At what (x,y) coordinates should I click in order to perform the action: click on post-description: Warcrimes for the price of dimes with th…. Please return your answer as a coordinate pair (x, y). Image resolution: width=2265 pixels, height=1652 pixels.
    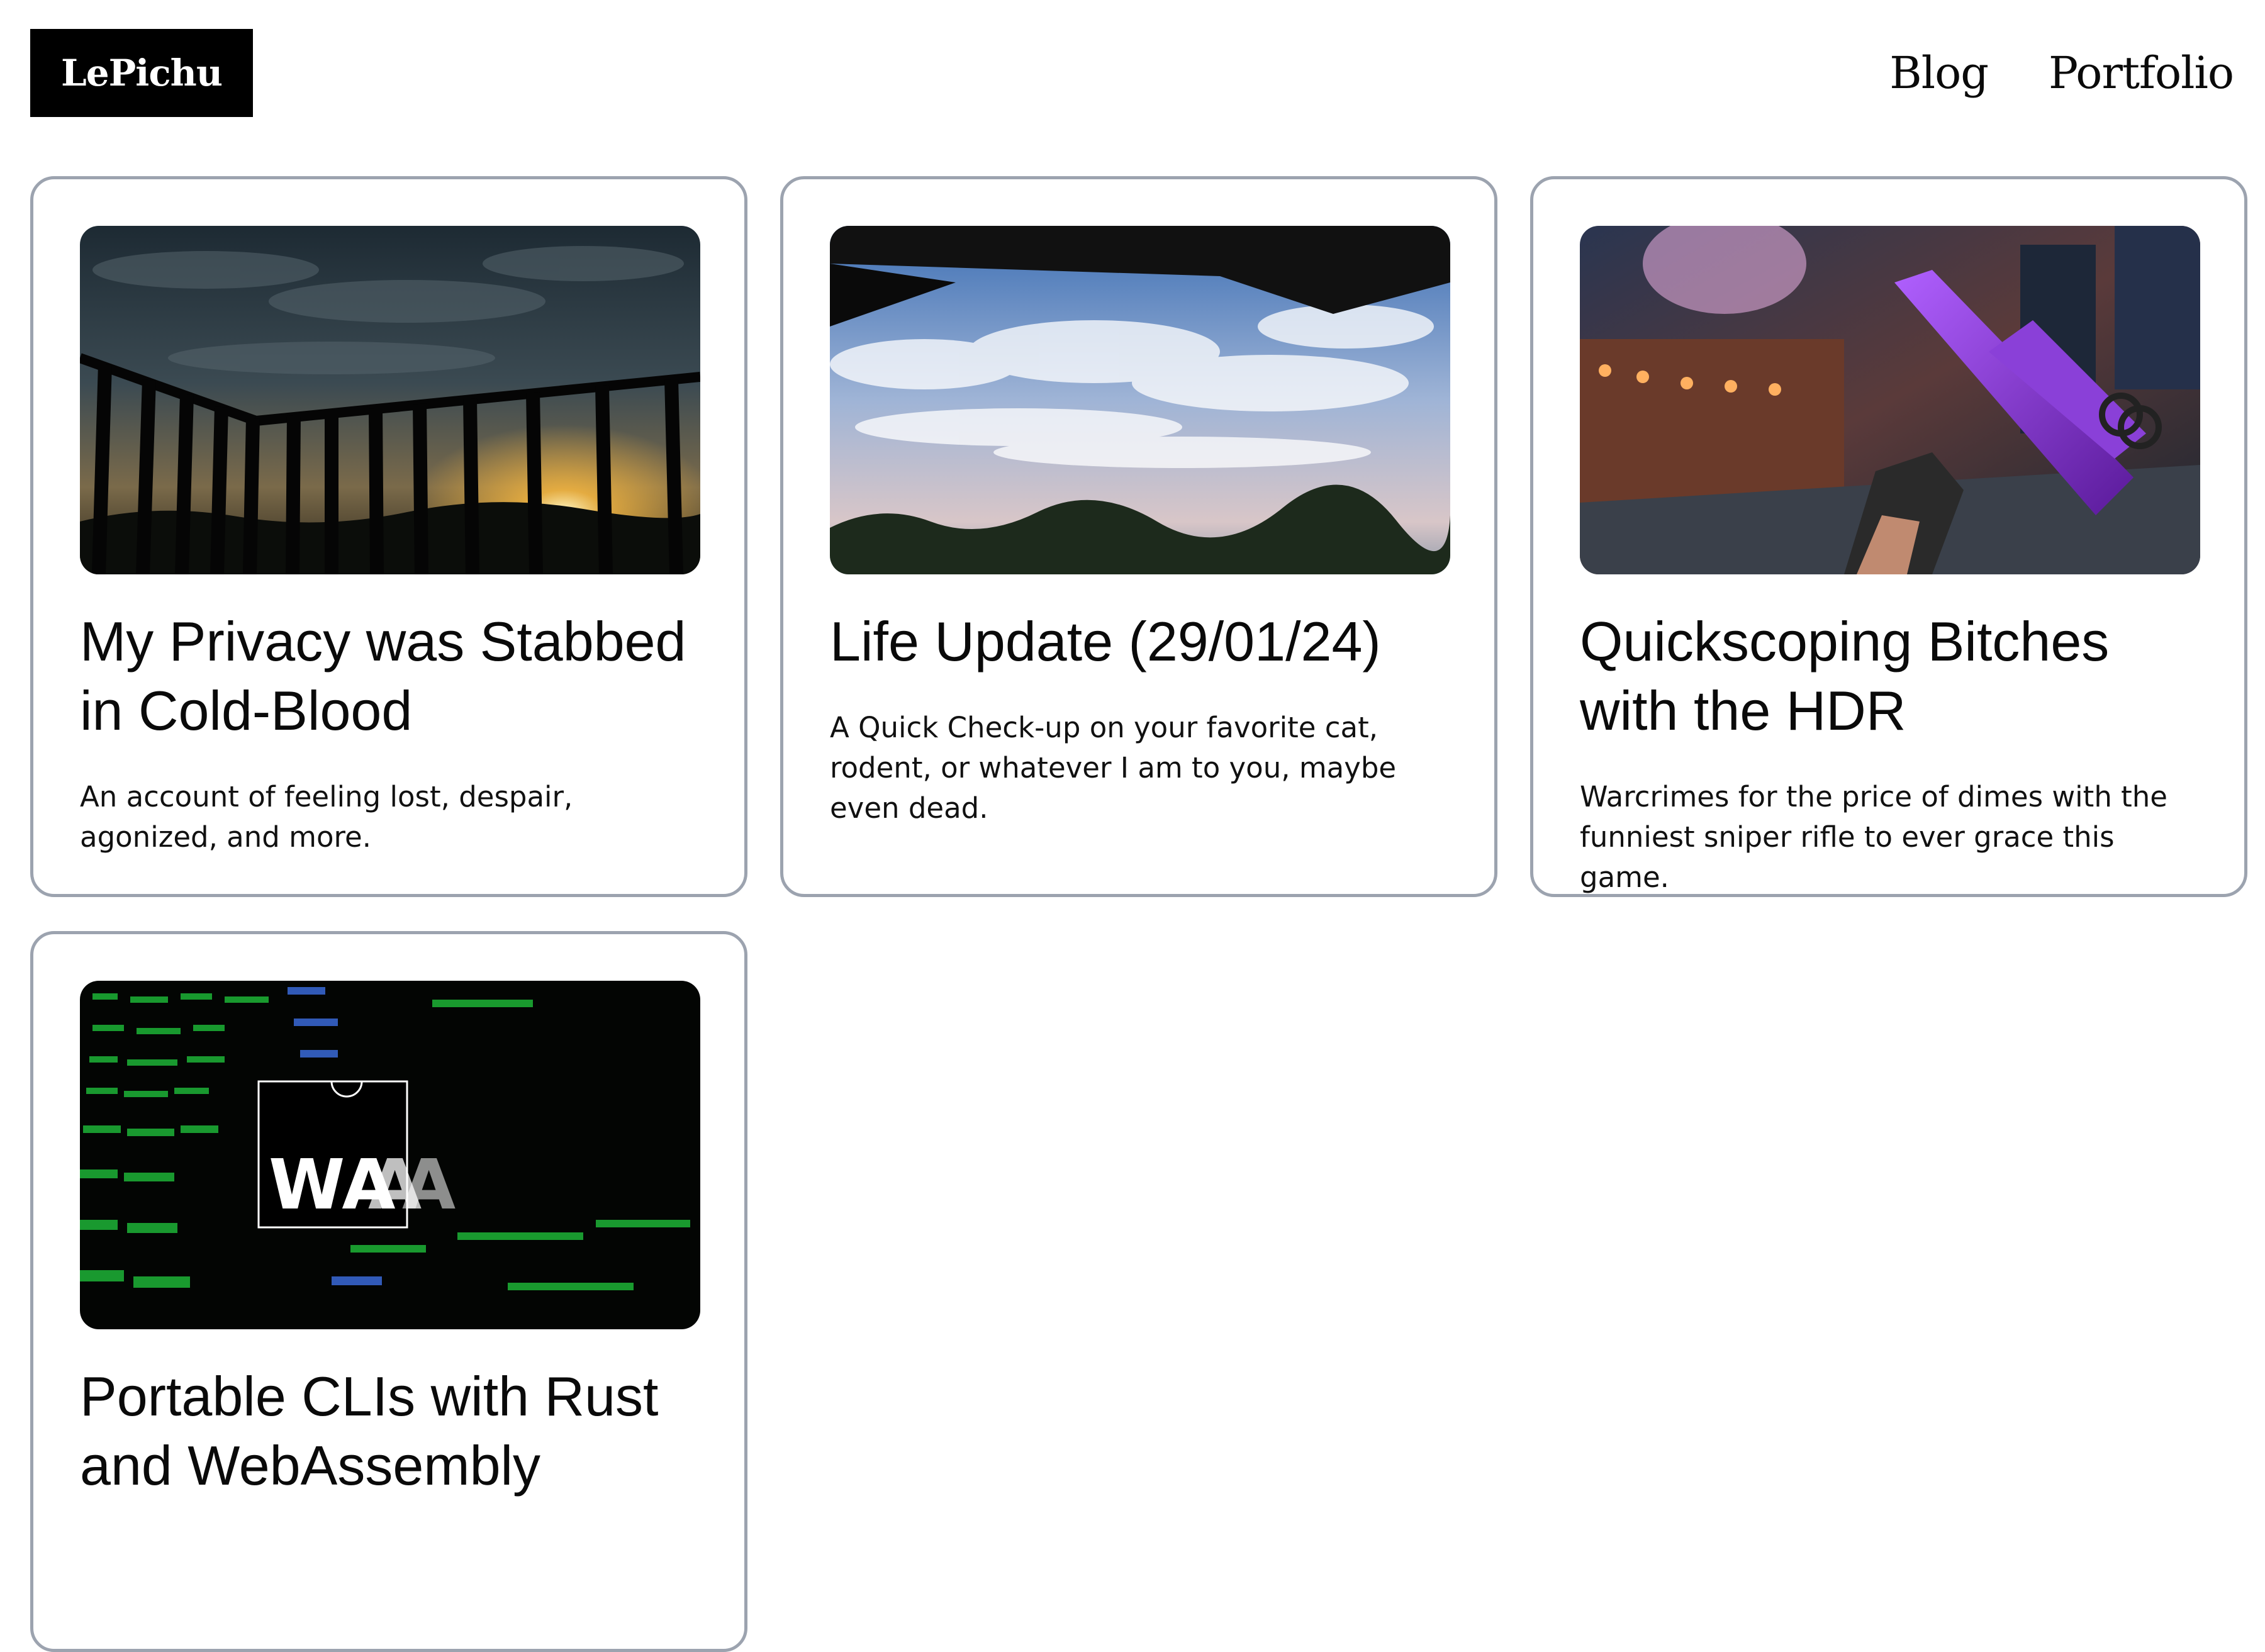
    Looking at the image, I should click on (1873, 837).